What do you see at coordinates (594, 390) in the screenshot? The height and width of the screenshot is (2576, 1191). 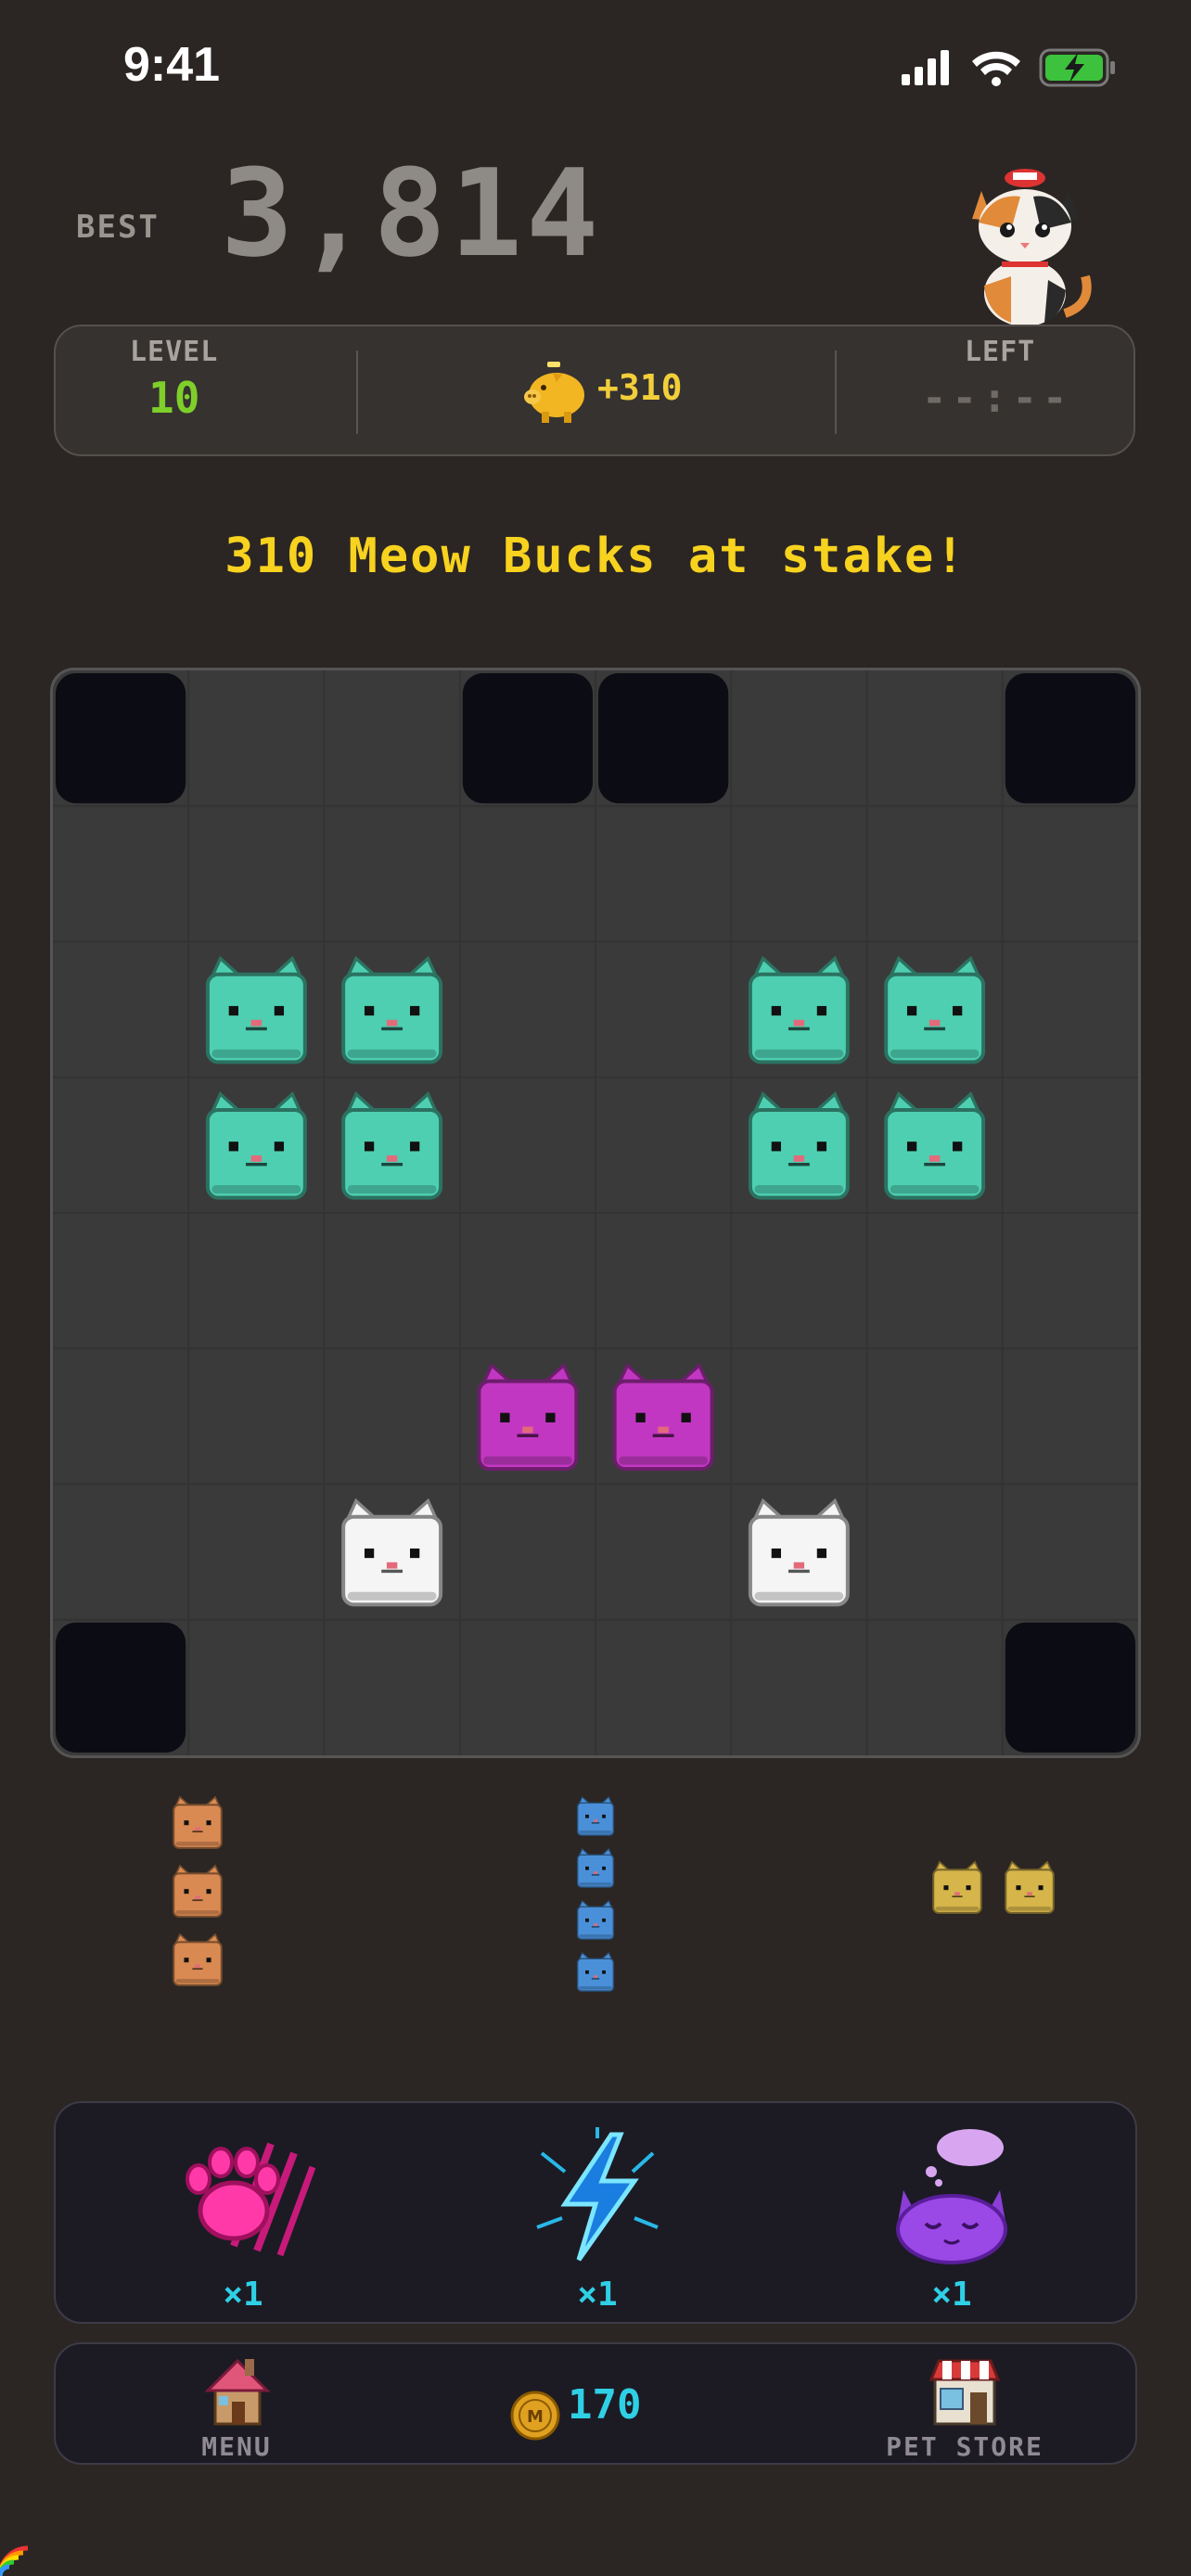 I see `stats-panel: LEVEL 10 +310 LEFT --:--` at bounding box center [594, 390].